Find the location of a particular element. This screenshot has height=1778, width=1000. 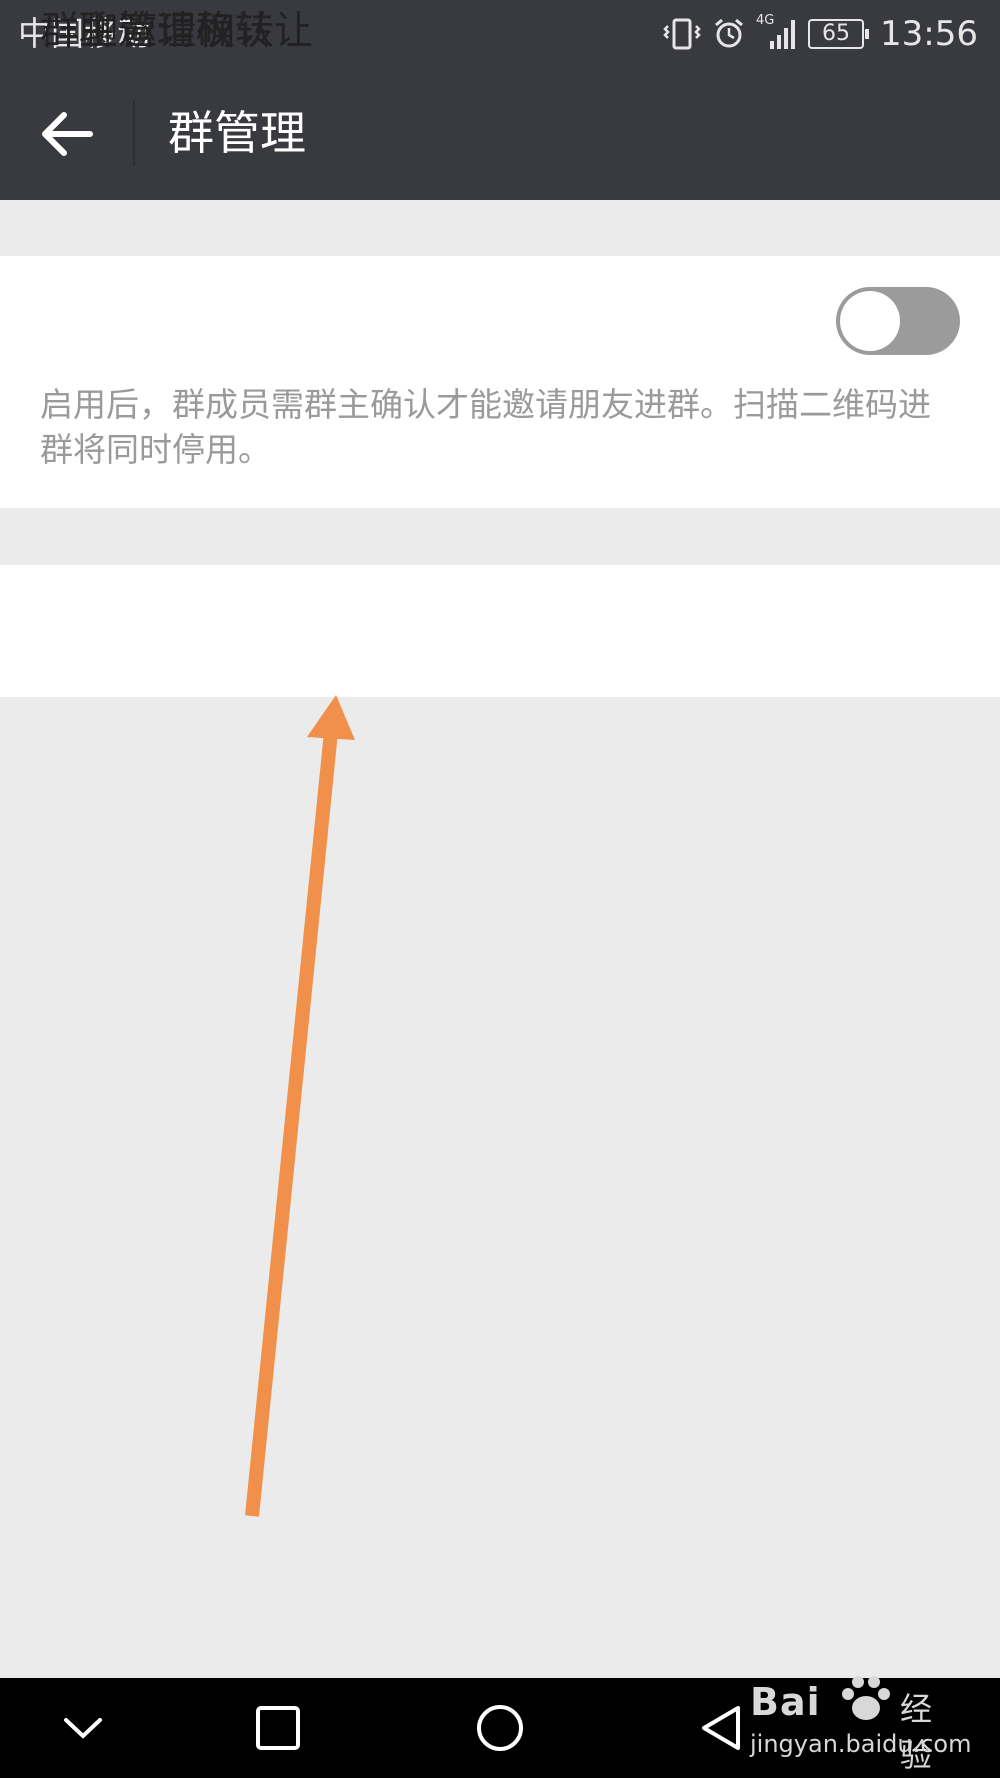

circle-icon is located at coordinates (500, 1728).